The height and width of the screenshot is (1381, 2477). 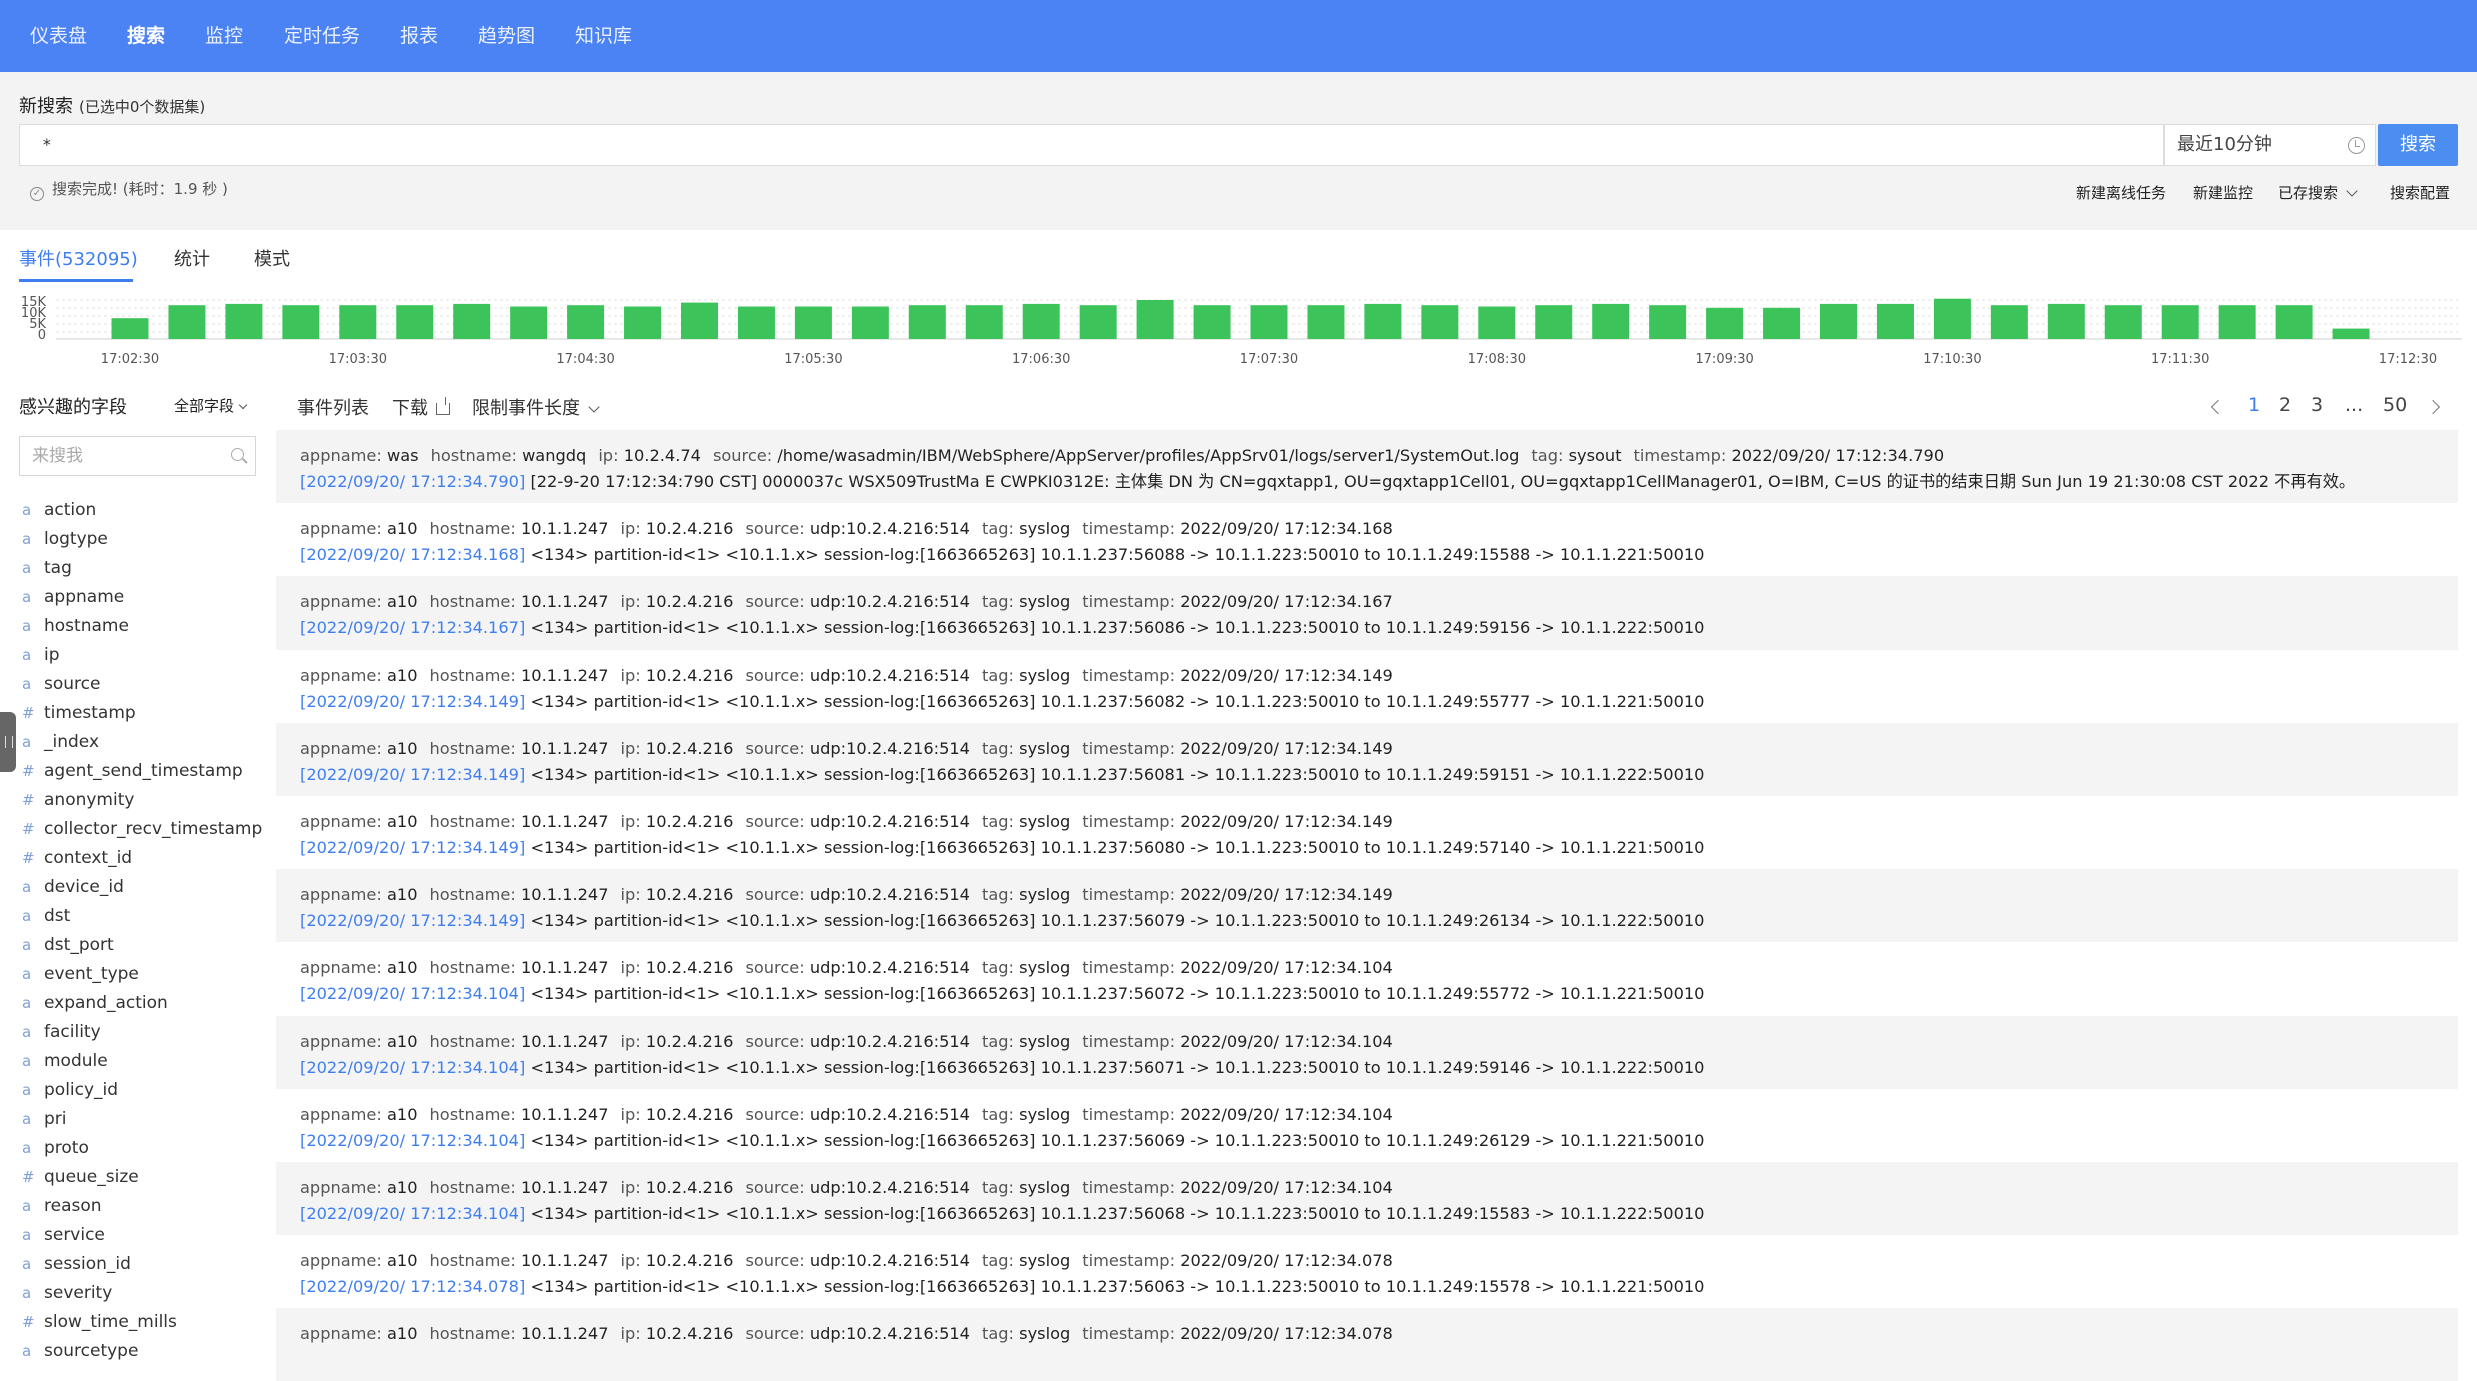 I want to click on field-item: a ip, so click(x=139, y=655).